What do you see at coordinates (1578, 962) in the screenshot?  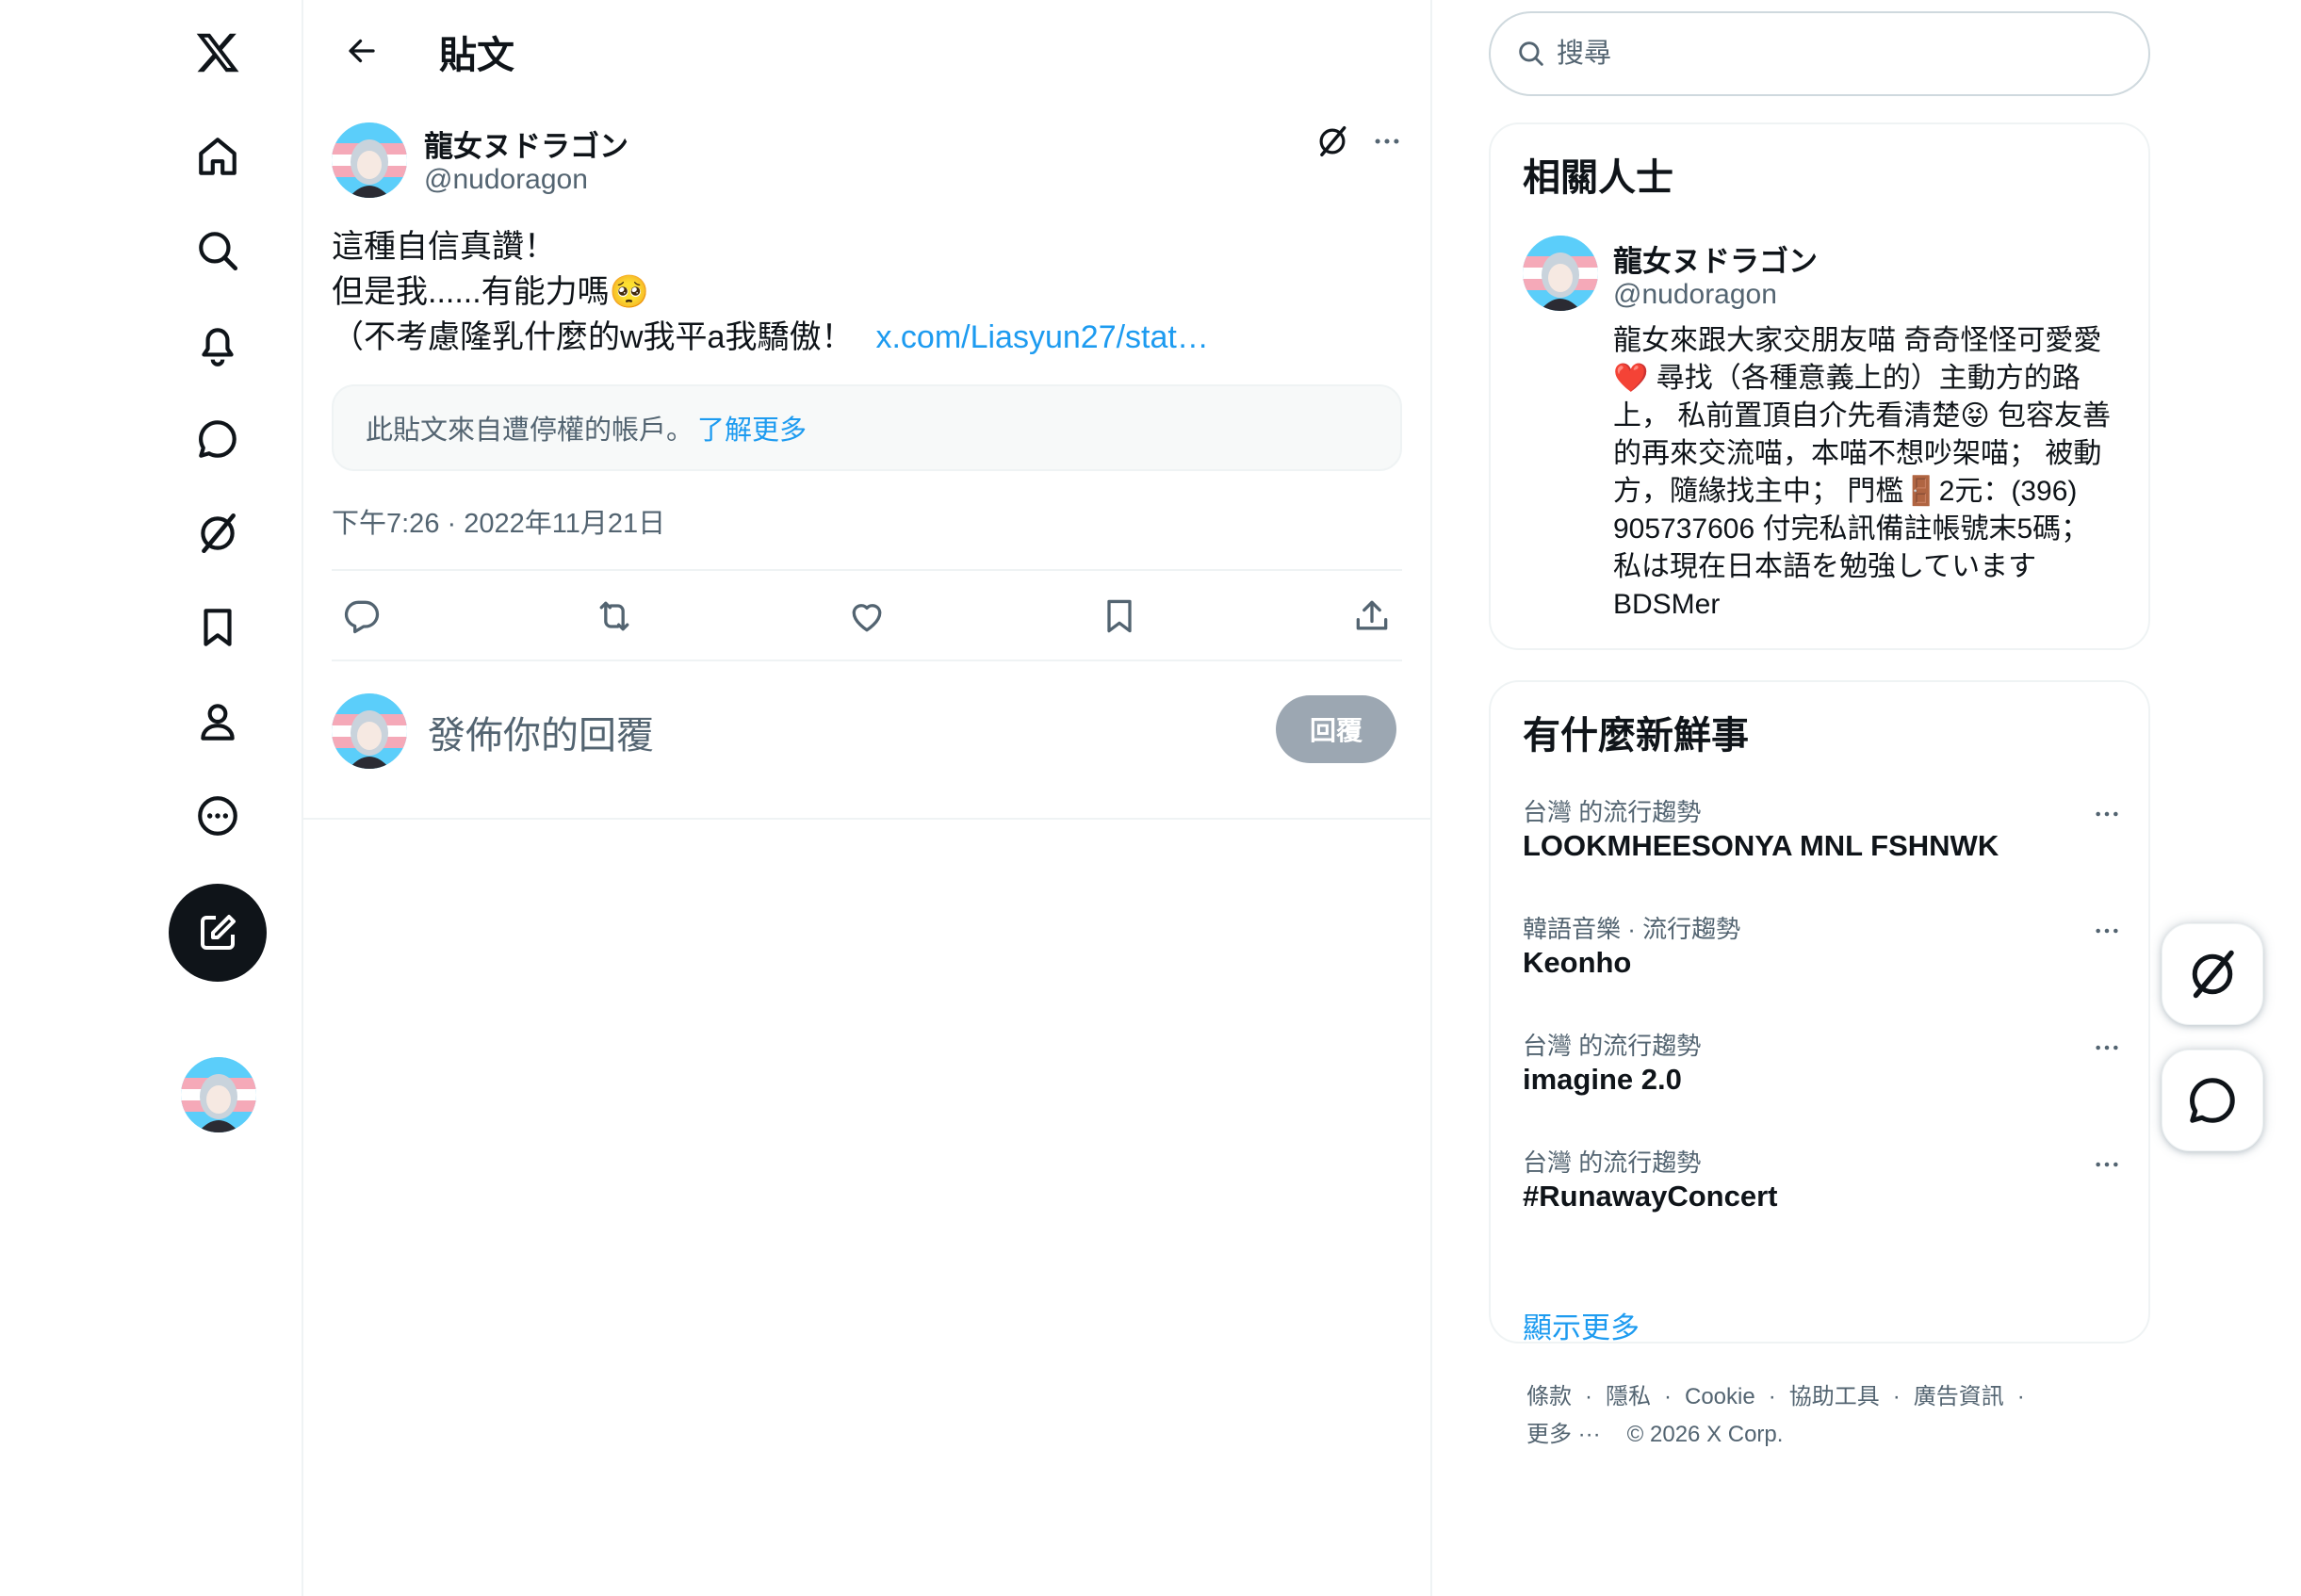 I see `trend-name: Keonho` at bounding box center [1578, 962].